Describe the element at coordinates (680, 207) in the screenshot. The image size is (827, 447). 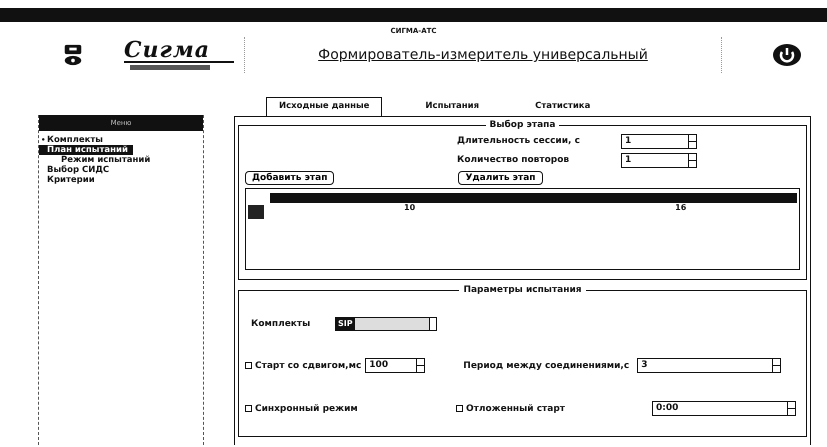
I see `timeline-tick: 16` at that location.